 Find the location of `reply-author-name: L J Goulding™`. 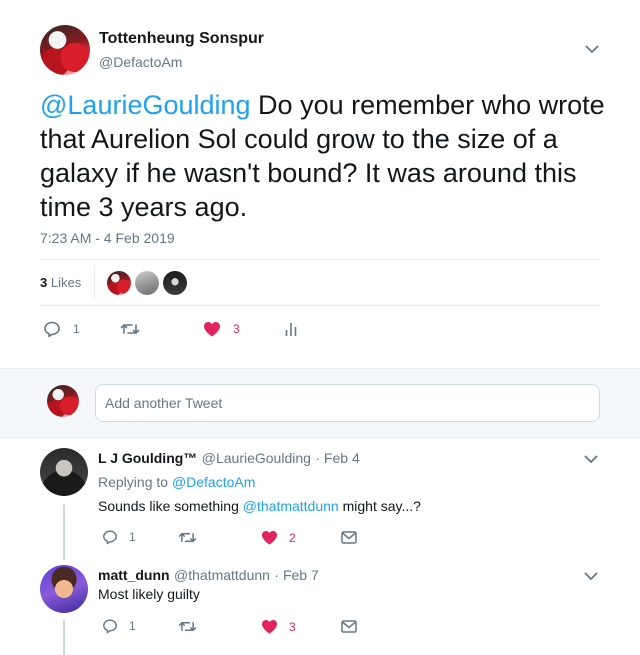

reply-author-name: L J Goulding™ is located at coordinates (147, 458).